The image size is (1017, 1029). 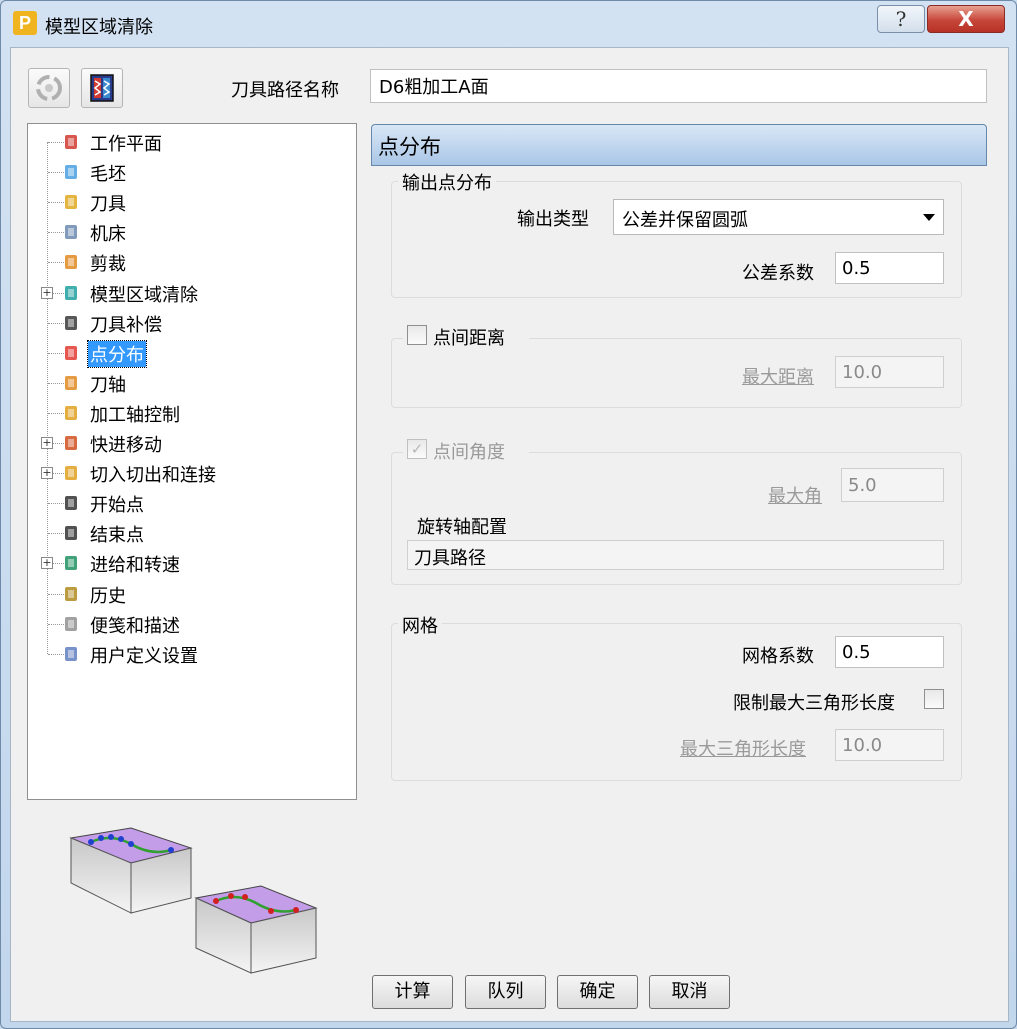 What do you see at coordinates (193, 900) in the screenshot?
I see `point-distribution-illustration` at bounding box center [193, 900].